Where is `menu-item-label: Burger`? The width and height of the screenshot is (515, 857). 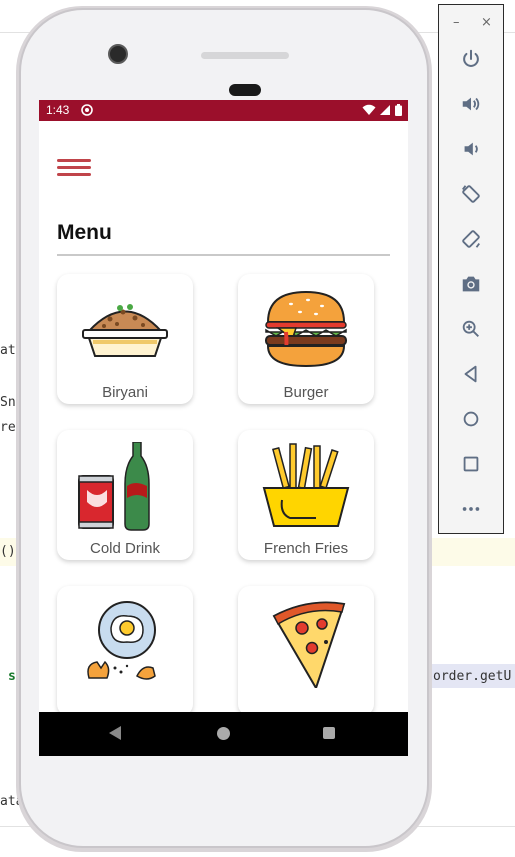 menu-item-label: Burger is located at coordinates (306, 392).